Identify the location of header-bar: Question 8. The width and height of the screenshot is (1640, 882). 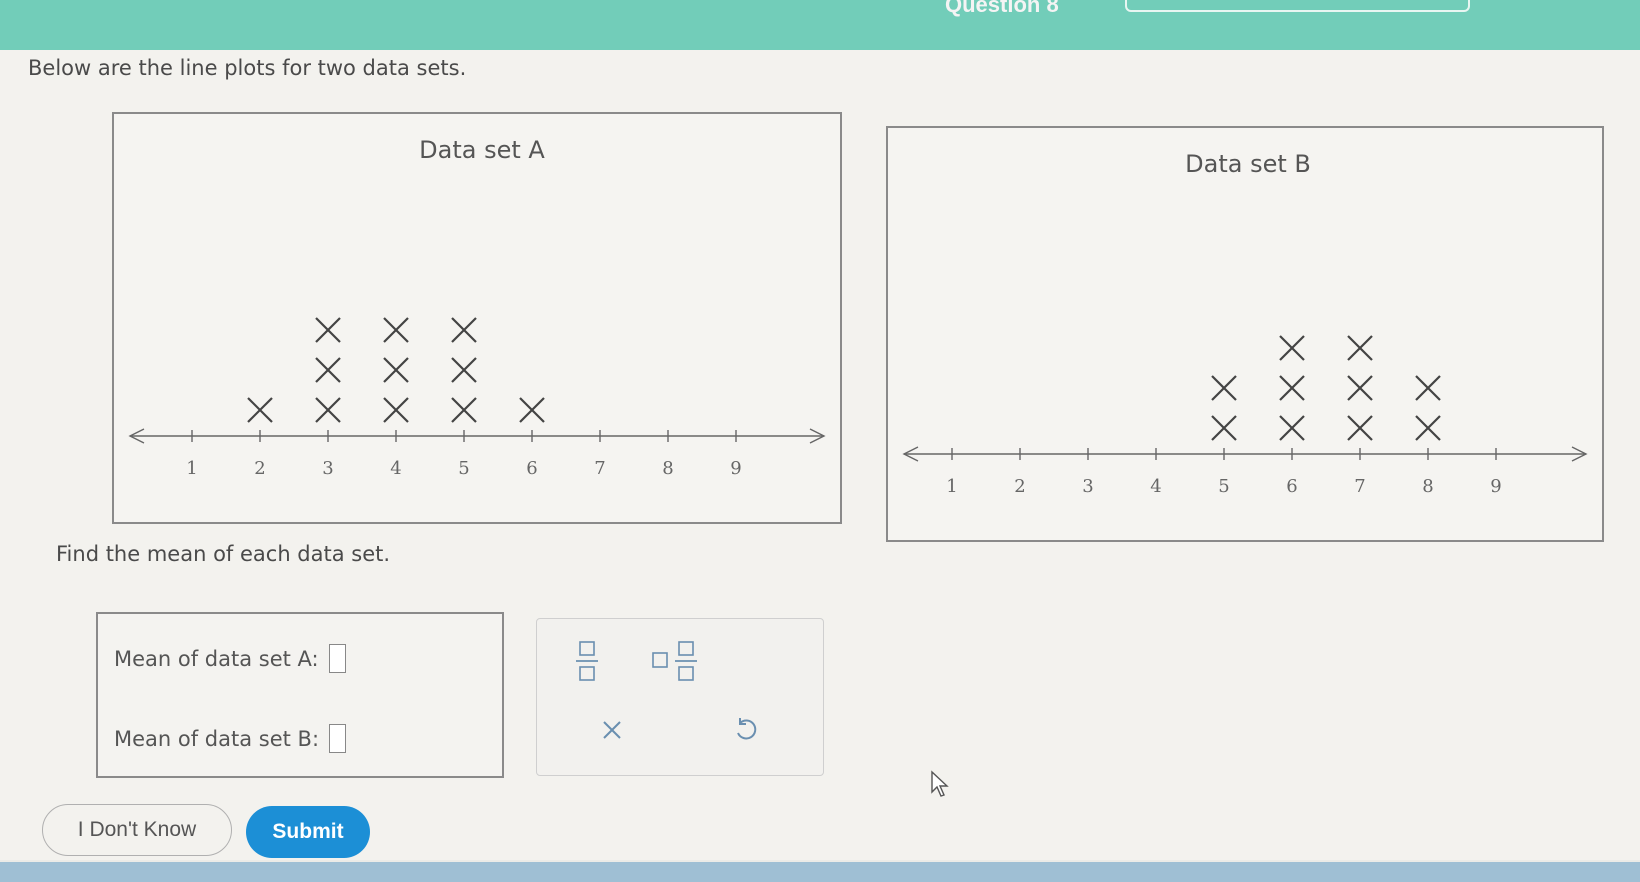
(820, 28).